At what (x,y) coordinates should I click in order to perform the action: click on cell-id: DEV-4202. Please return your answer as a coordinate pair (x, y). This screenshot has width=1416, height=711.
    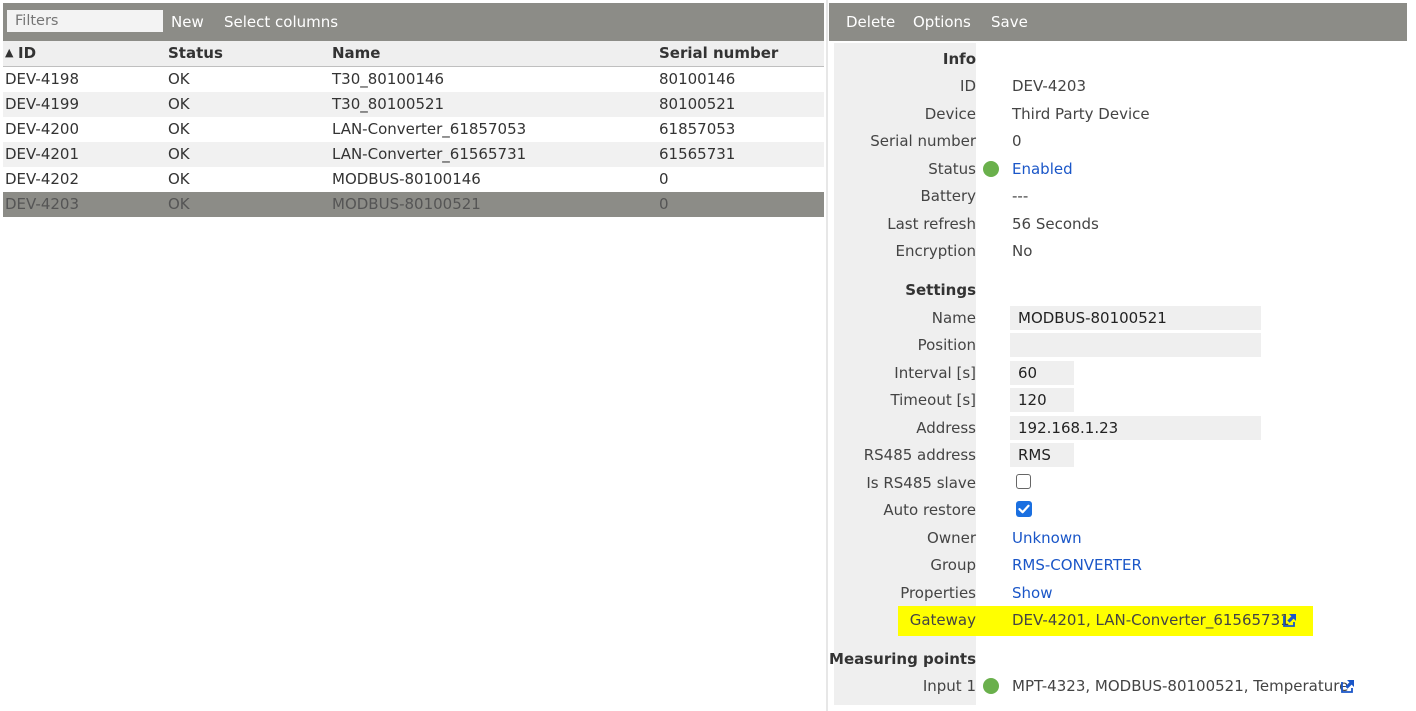
    Looking at the image, I should click on (42, 179).